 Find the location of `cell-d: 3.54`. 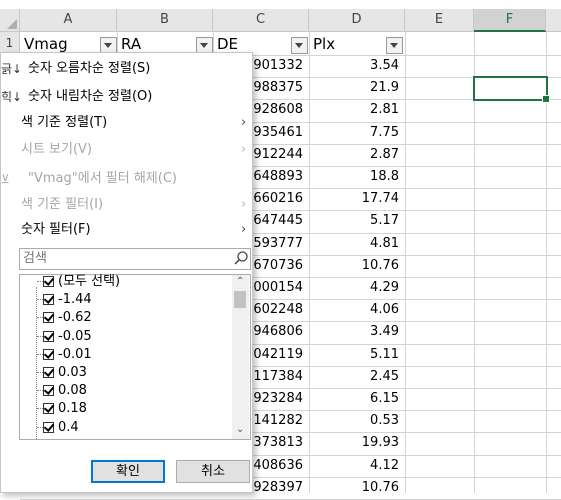

cell-d: 3.54 is located at coordinates (357, 66).